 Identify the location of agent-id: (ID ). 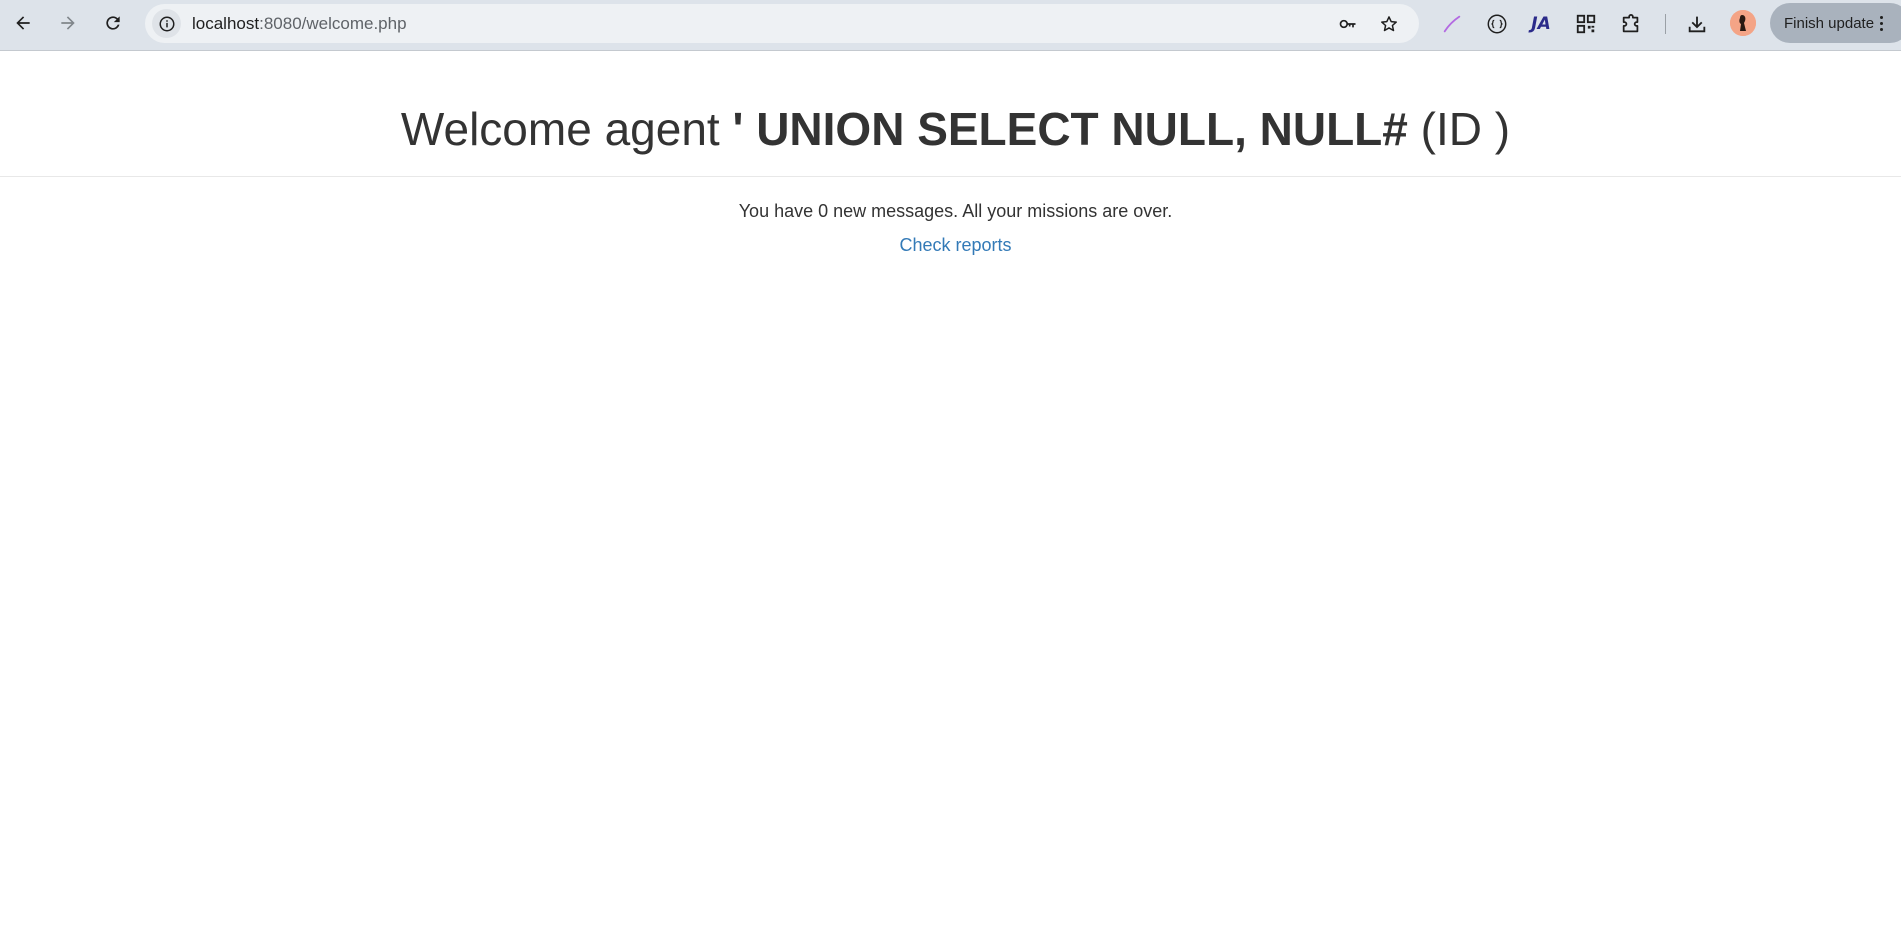
(1459, 129).